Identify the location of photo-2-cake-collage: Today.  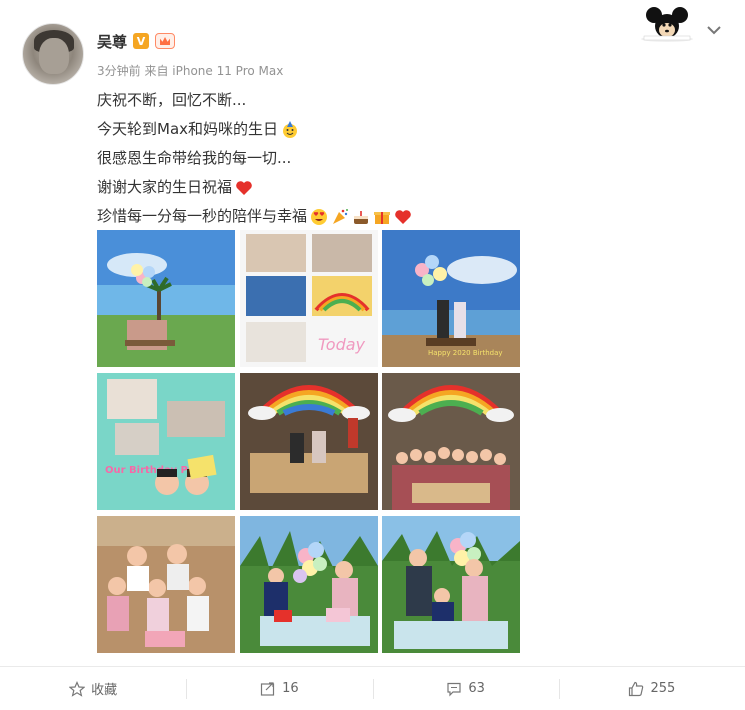
(309, 298).